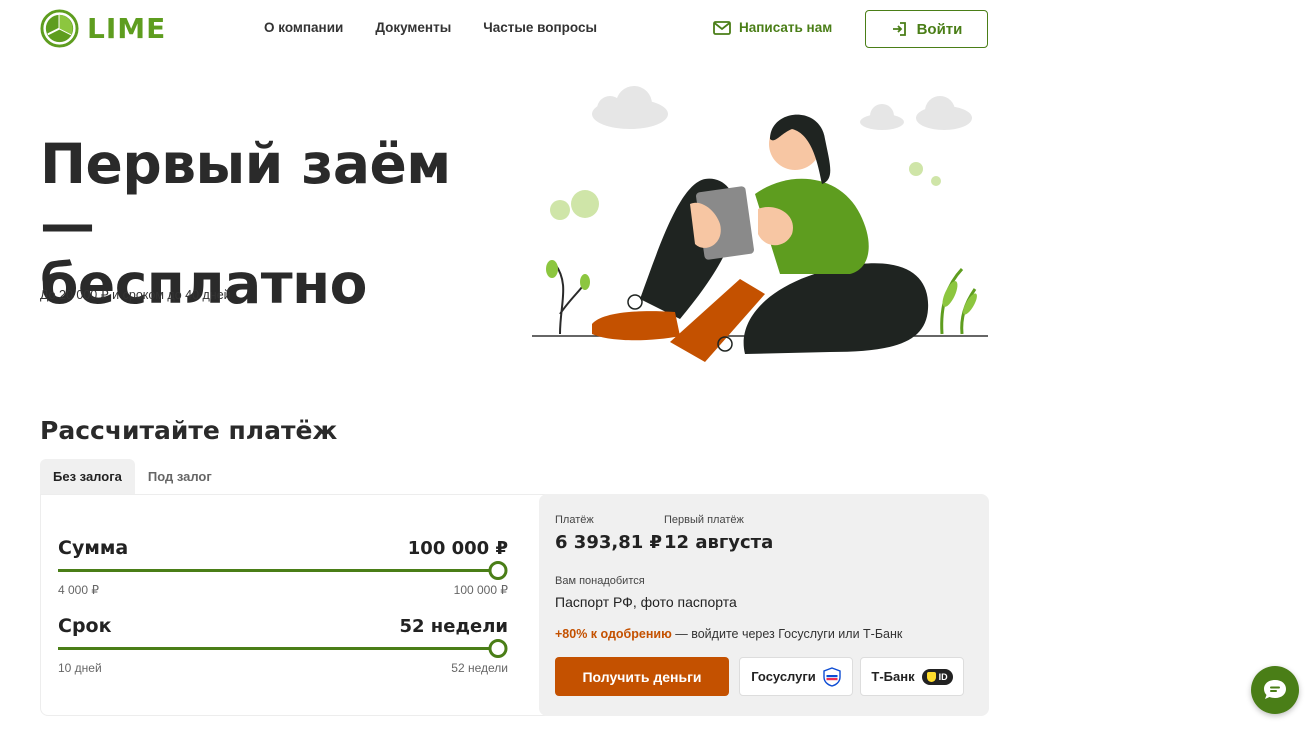 This screenshot has height=730, width=1314. Describe the element at coordinates (609, 542) in the screenshot. I see `payment-value: 6 393,81 ₽` at that location.